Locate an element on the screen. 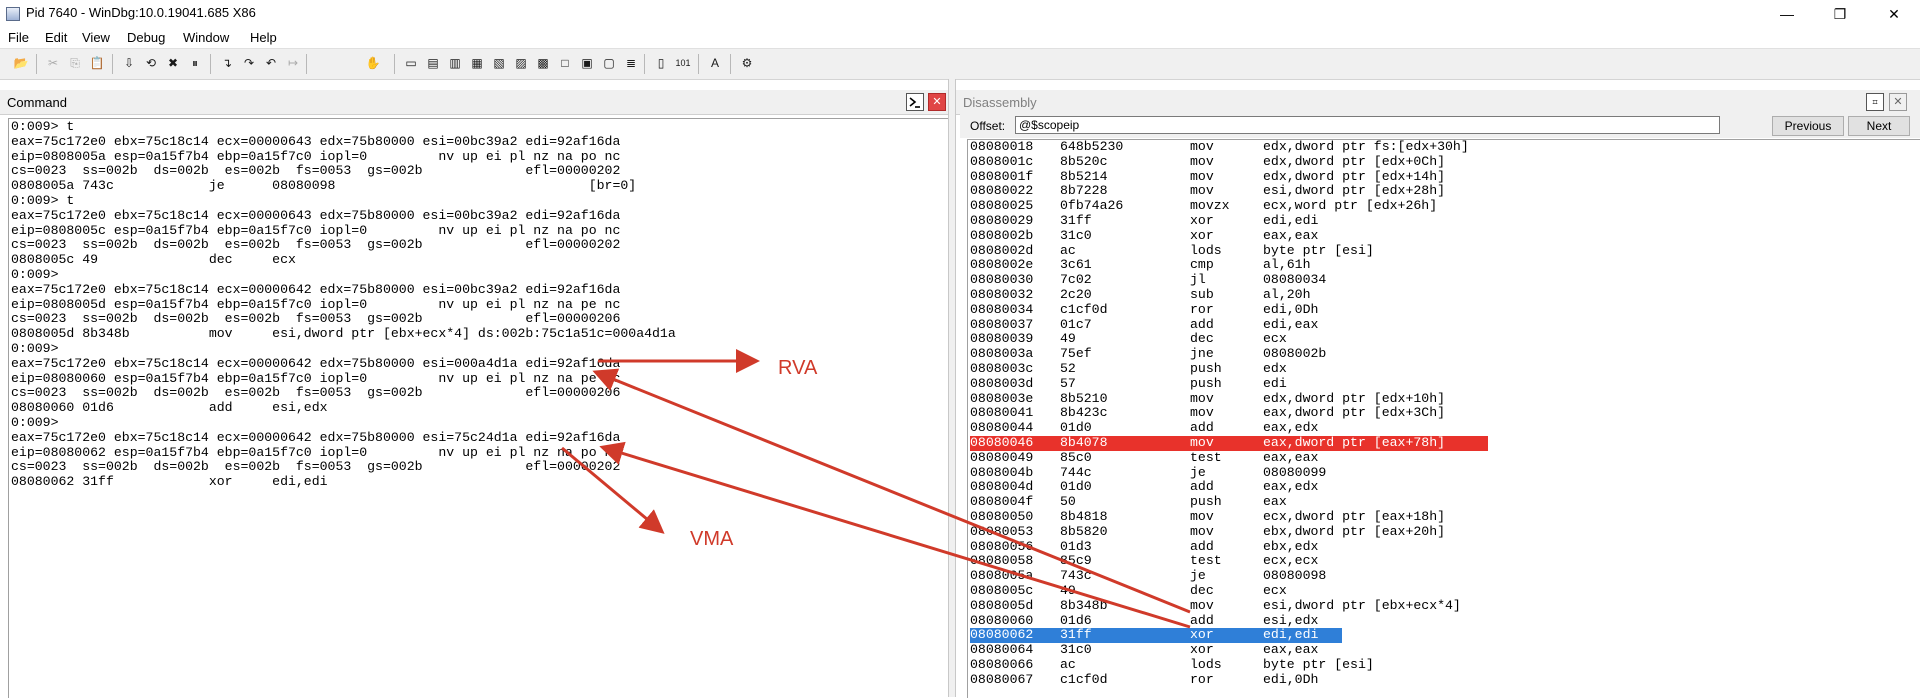  mov-to-rva-arrow is located at coordinates (891, 491).